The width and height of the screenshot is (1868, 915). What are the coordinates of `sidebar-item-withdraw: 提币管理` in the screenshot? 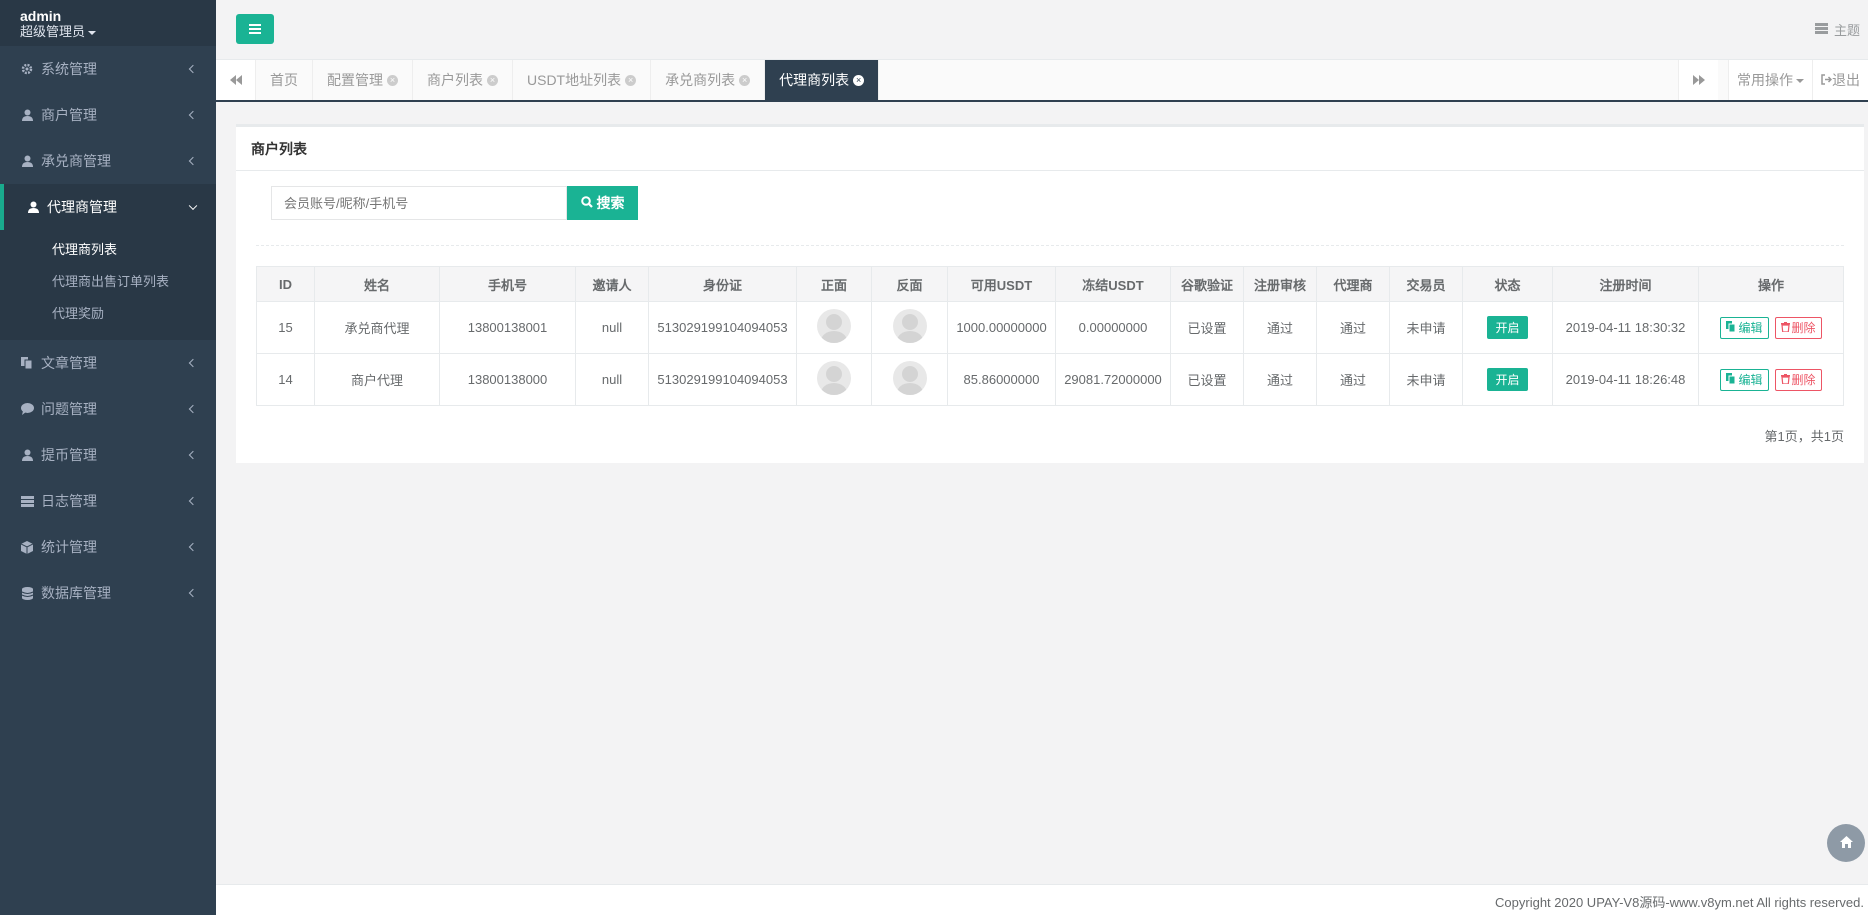 It's located at (108, 455).